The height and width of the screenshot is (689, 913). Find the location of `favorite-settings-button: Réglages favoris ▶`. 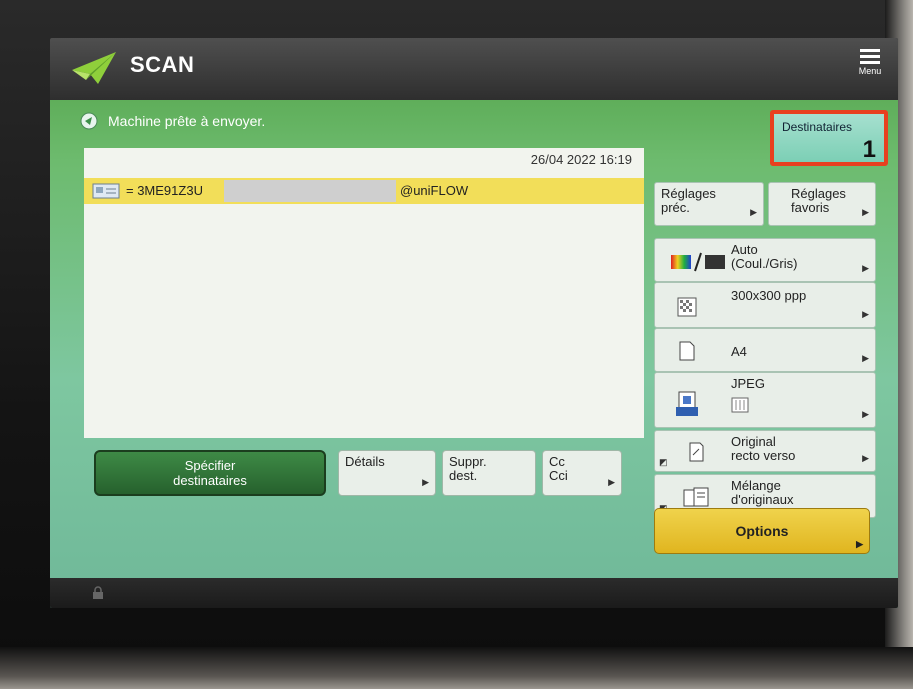

favorite-settings-button: Réglages favoris ▶ is located at coordinates (822, 204).